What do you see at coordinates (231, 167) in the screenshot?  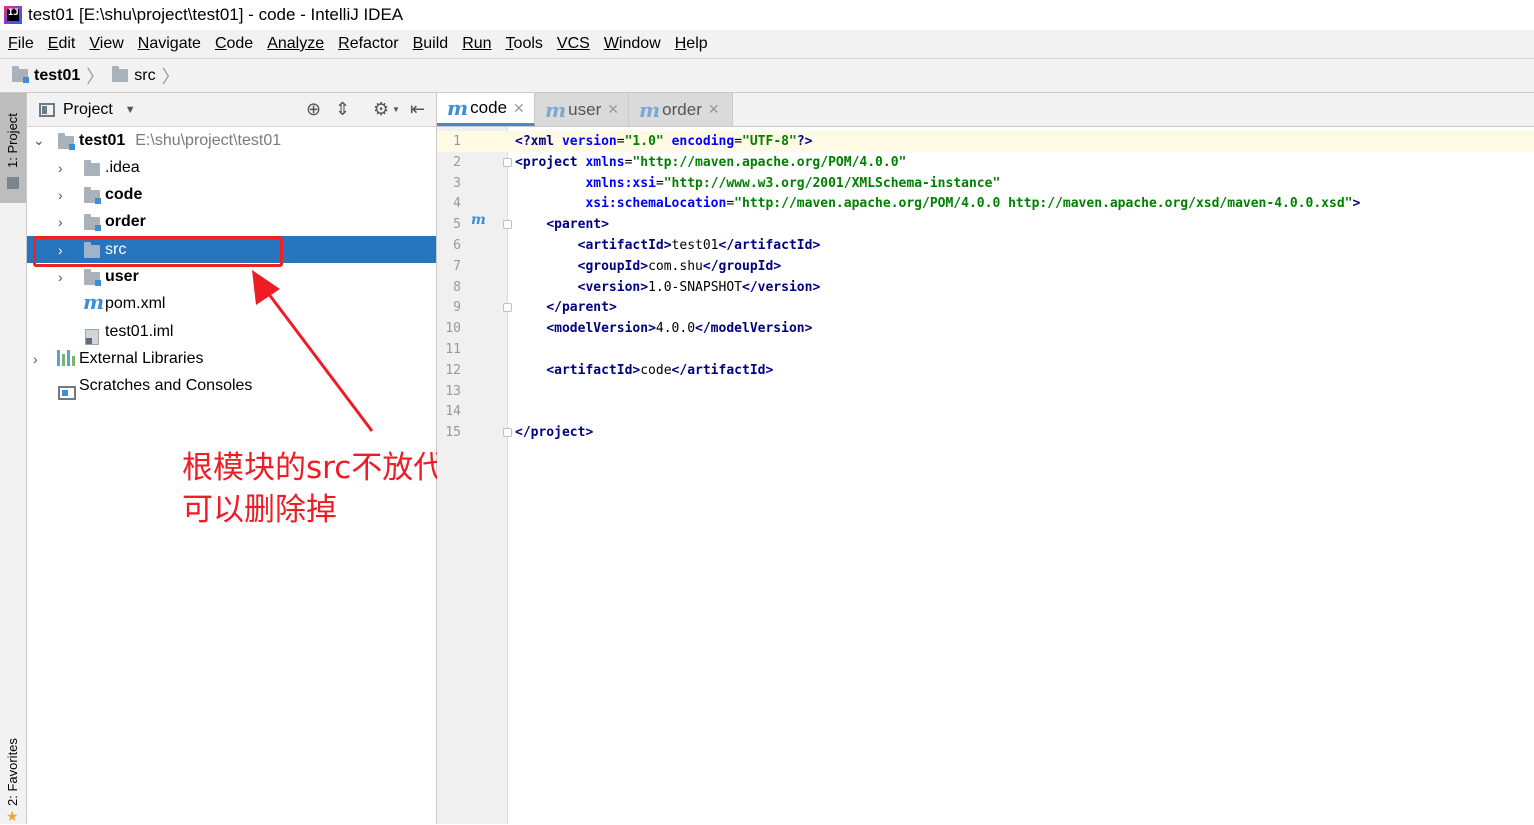 I see `tree-item-idea: › .idea` at bounding box center [231, 167].